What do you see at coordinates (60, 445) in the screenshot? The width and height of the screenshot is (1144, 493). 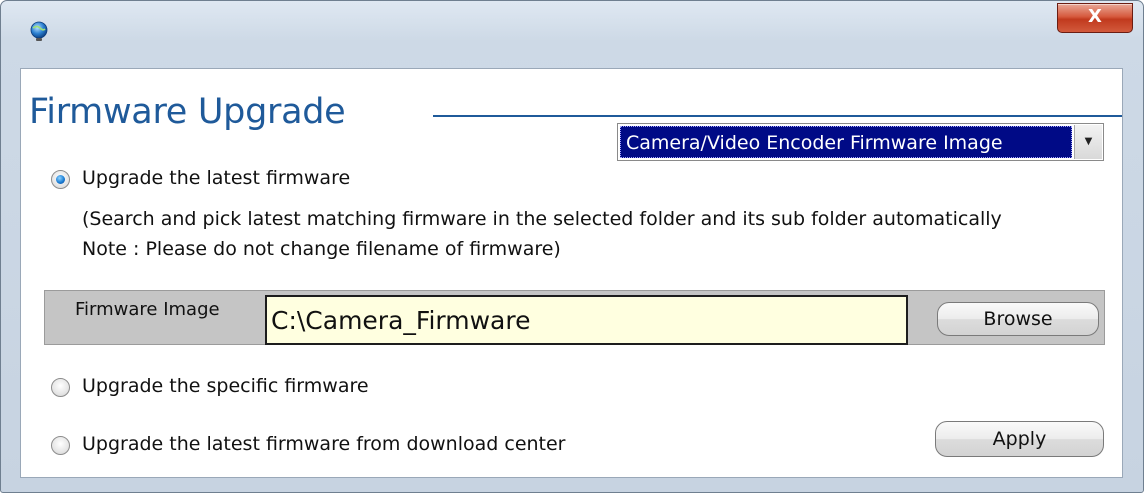 I see `radio-upgrade-download-center` at bounding box center [60, 445].